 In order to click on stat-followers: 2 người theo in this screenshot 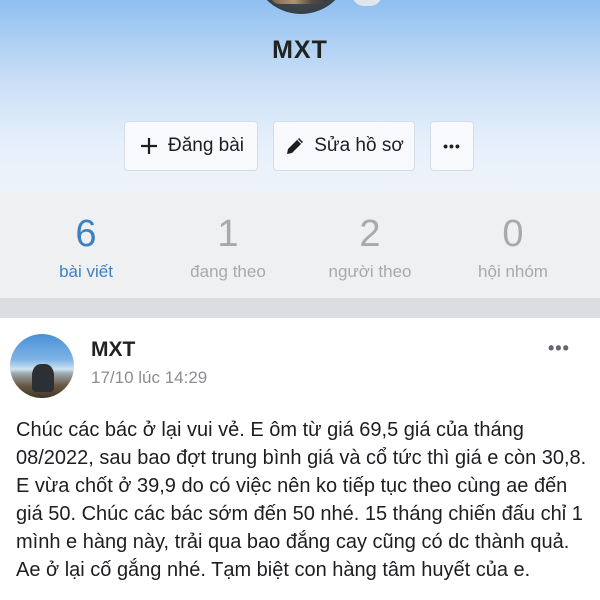, I will do `click(370, 247)`.